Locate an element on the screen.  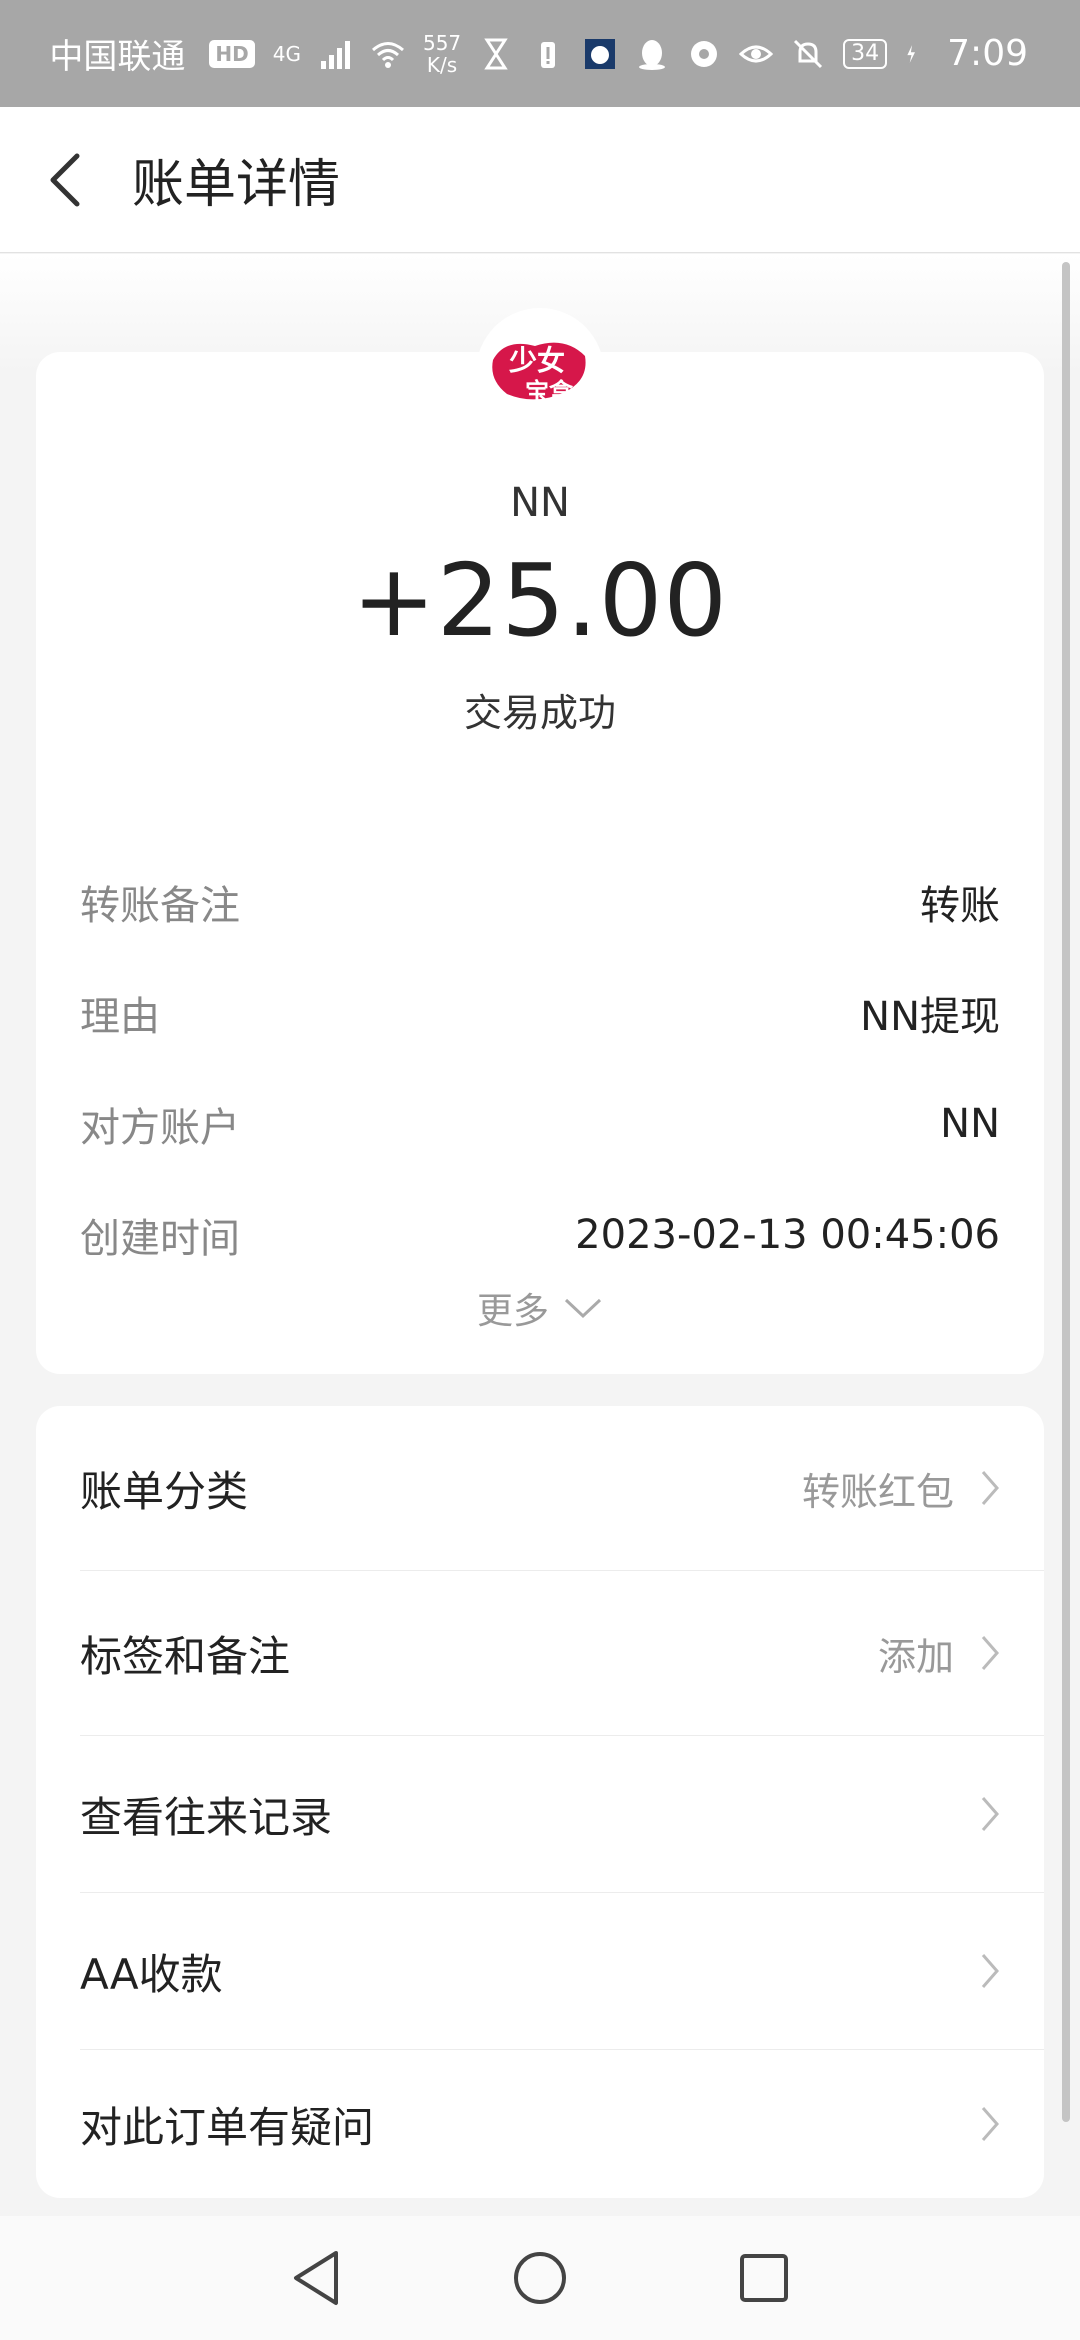
triangle-back-icon is located at coordinates (316, 2278).